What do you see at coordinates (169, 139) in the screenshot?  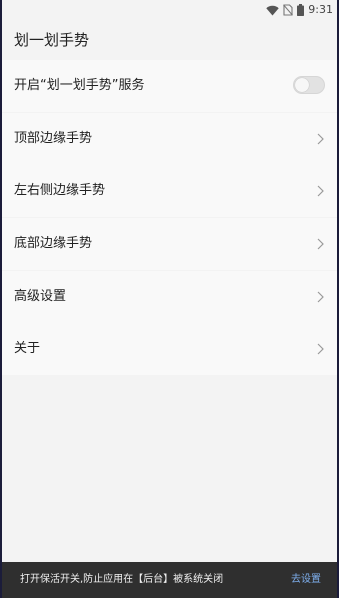 I see `settings-item-top-edge: 顶部边缘手势` at bounding box center [169, 139].